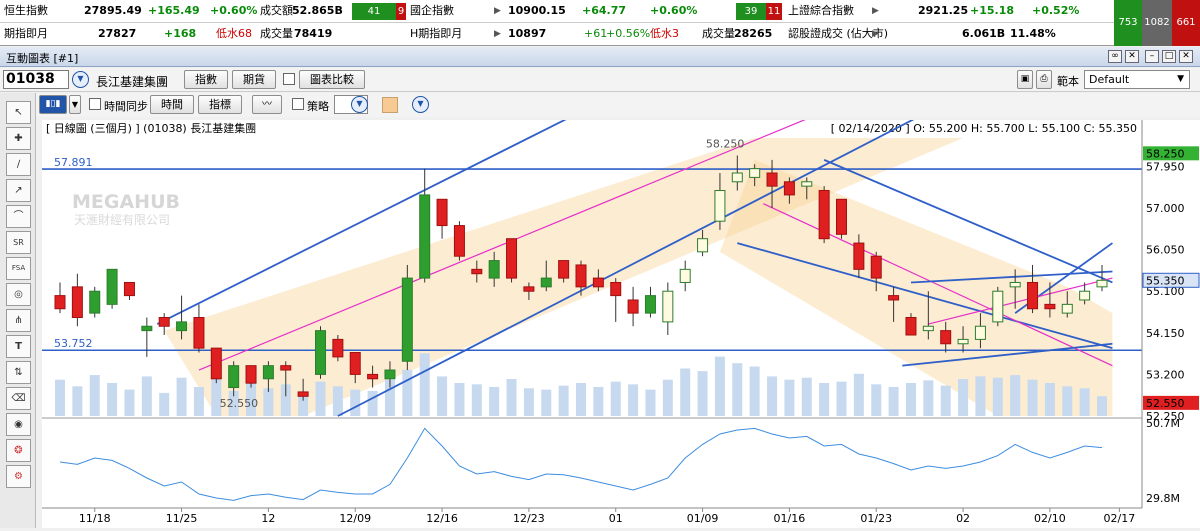 Image resolution: width=1200 pixels, height=531 pixels. I want to click on strategy-checkbox, so click(298, 104).